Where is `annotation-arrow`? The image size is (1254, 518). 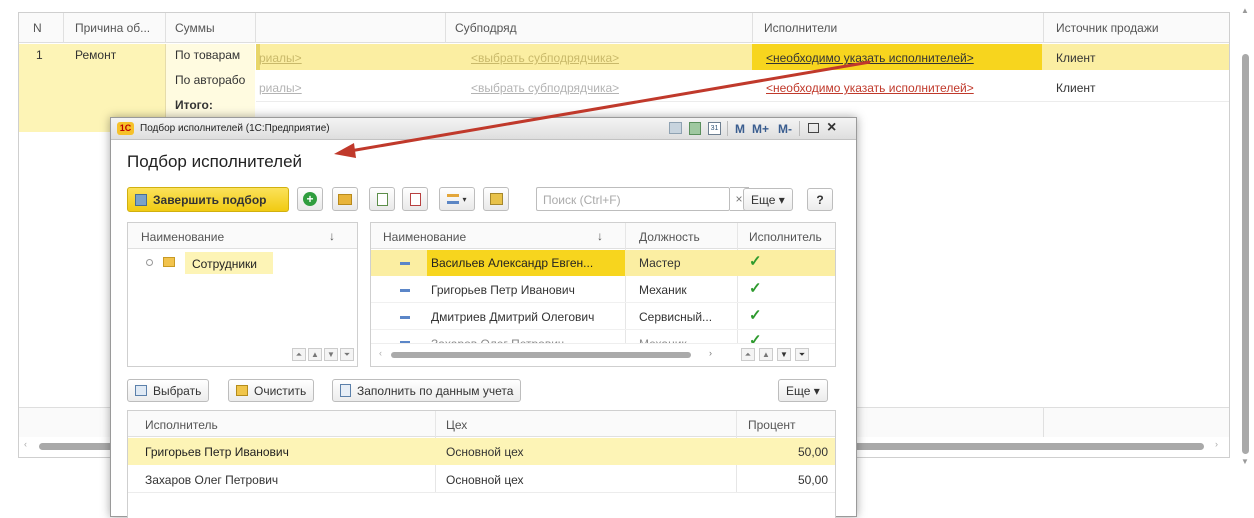 annotation-arrow is located at coordinates (602, 109).